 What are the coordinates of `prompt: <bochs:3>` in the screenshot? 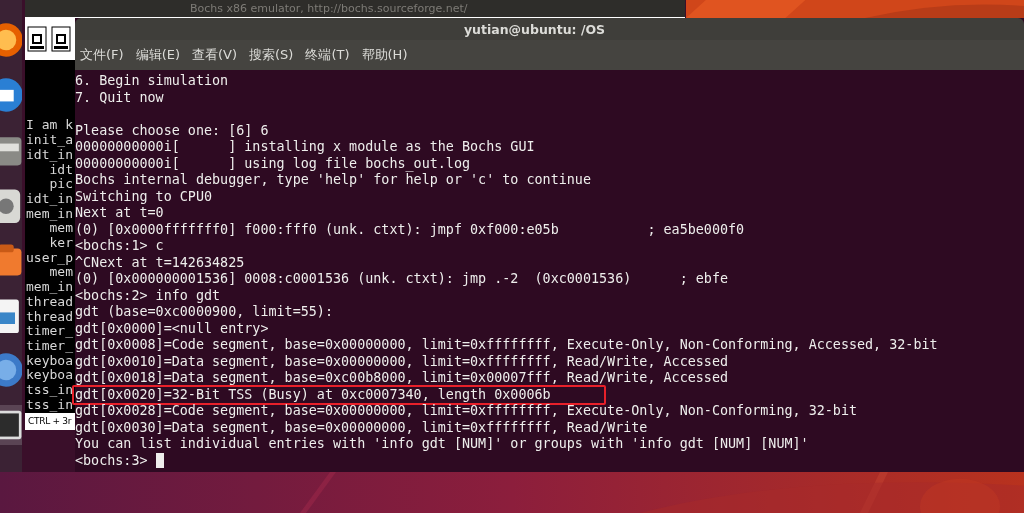 It's located at (111, 460).